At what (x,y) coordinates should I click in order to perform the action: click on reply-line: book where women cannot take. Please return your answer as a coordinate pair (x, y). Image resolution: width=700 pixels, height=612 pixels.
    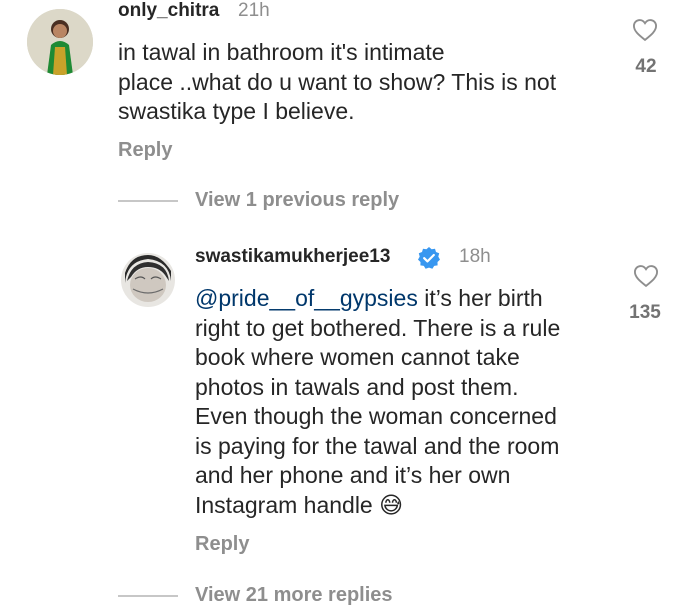
    Looking at the image, I should click on (357, 357).